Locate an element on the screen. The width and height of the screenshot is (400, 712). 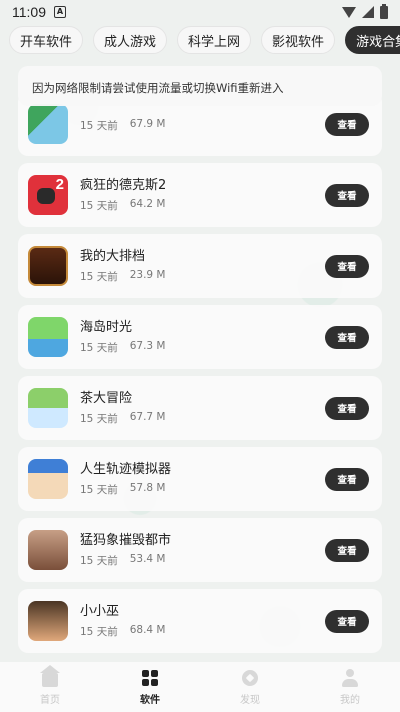
farm-game-icon is located at coordinates (48, 124).